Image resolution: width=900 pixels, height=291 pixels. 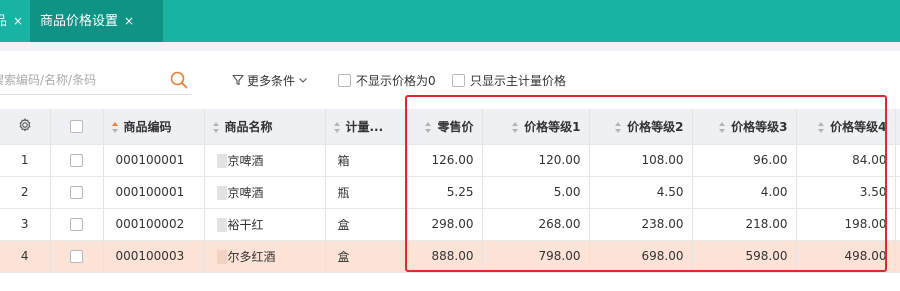 I want to click on tab-bar: 品 × 商品价格设置 ×, so click(x=450, y=21).